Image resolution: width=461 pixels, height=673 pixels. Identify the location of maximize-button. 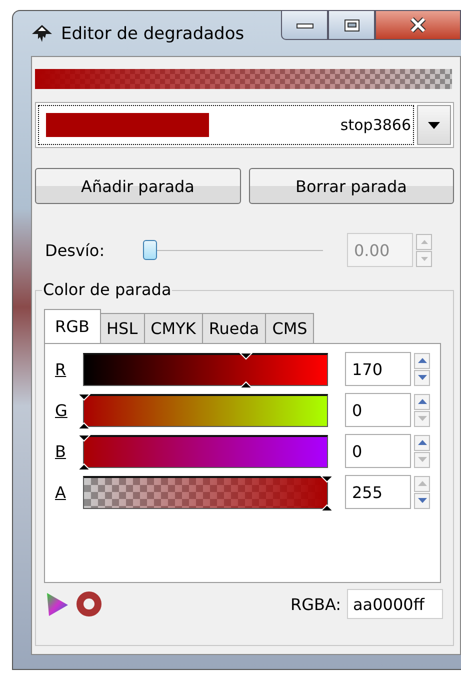
(351, 25).